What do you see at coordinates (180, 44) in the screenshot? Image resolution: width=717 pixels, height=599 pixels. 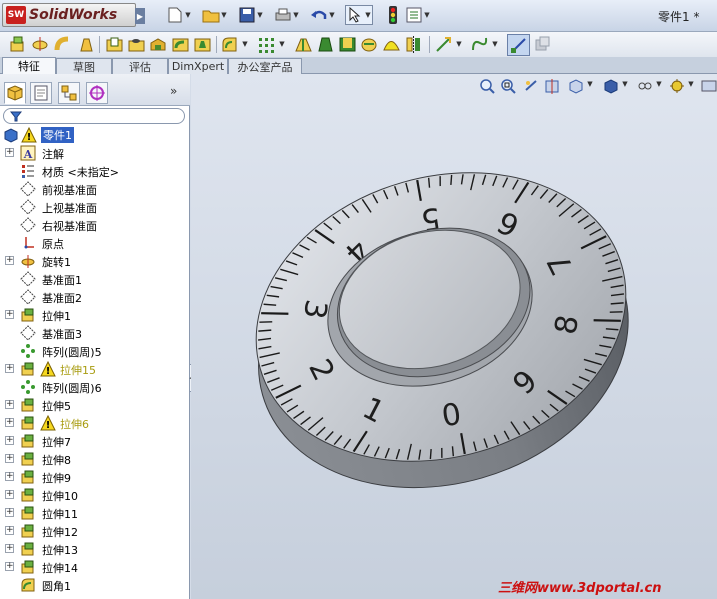 I see `swept-cut-icon` at bounding box center [180, 44].